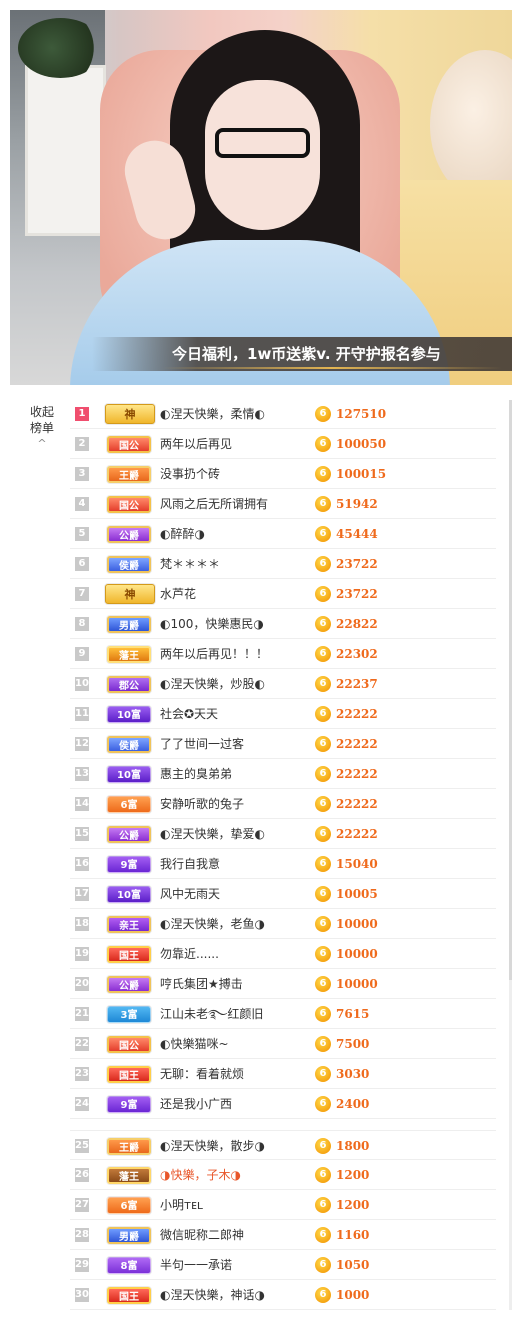  I want to click on user-nickname: ◐涅天快樂，散步◑, so click(235, 1146).